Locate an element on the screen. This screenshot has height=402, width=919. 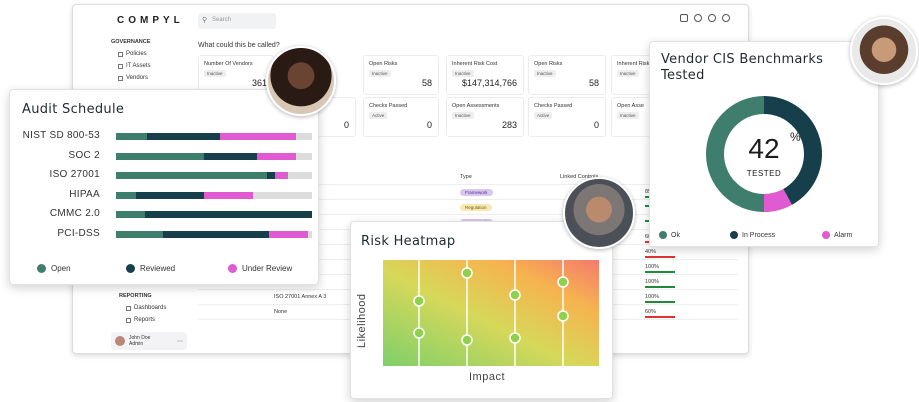
audit-row-label: PCI-DSS is located at coordinates (78, 233).